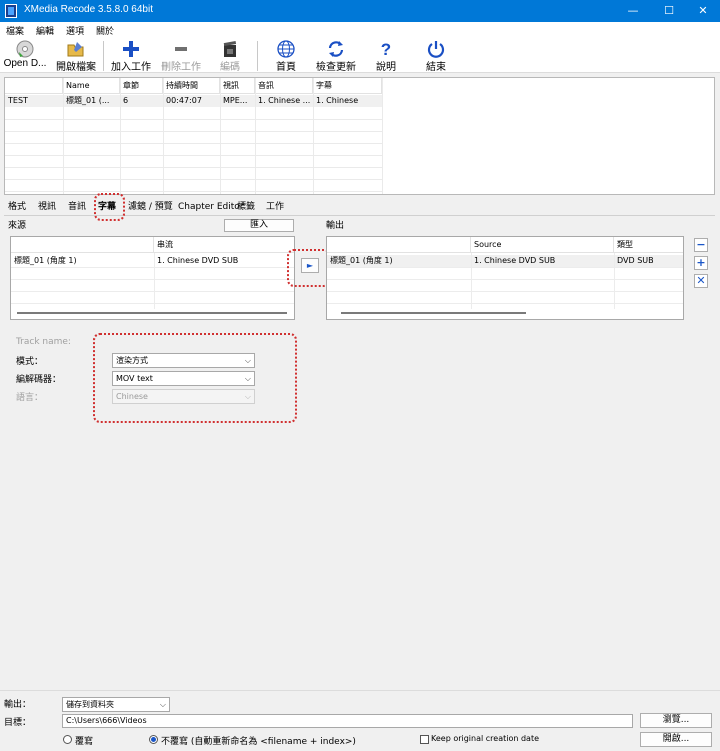 The width and height of the screenshot is (720, 751). Describe the element at coordinates (17, 226) in the screenshot. I see `source-label: 來源` at that location.